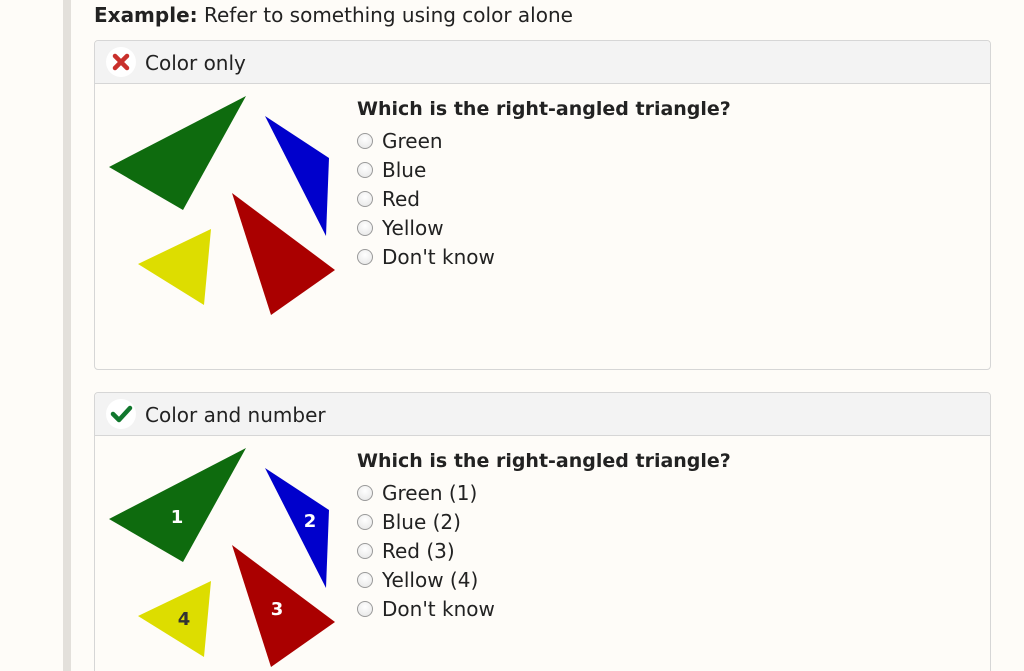 The height and width of the screenshot is (671, 1024). What do you see at coordinates (418, 550) in the screenshot?
I see `option-label: Red (3)` at bounding box center [418, 550].